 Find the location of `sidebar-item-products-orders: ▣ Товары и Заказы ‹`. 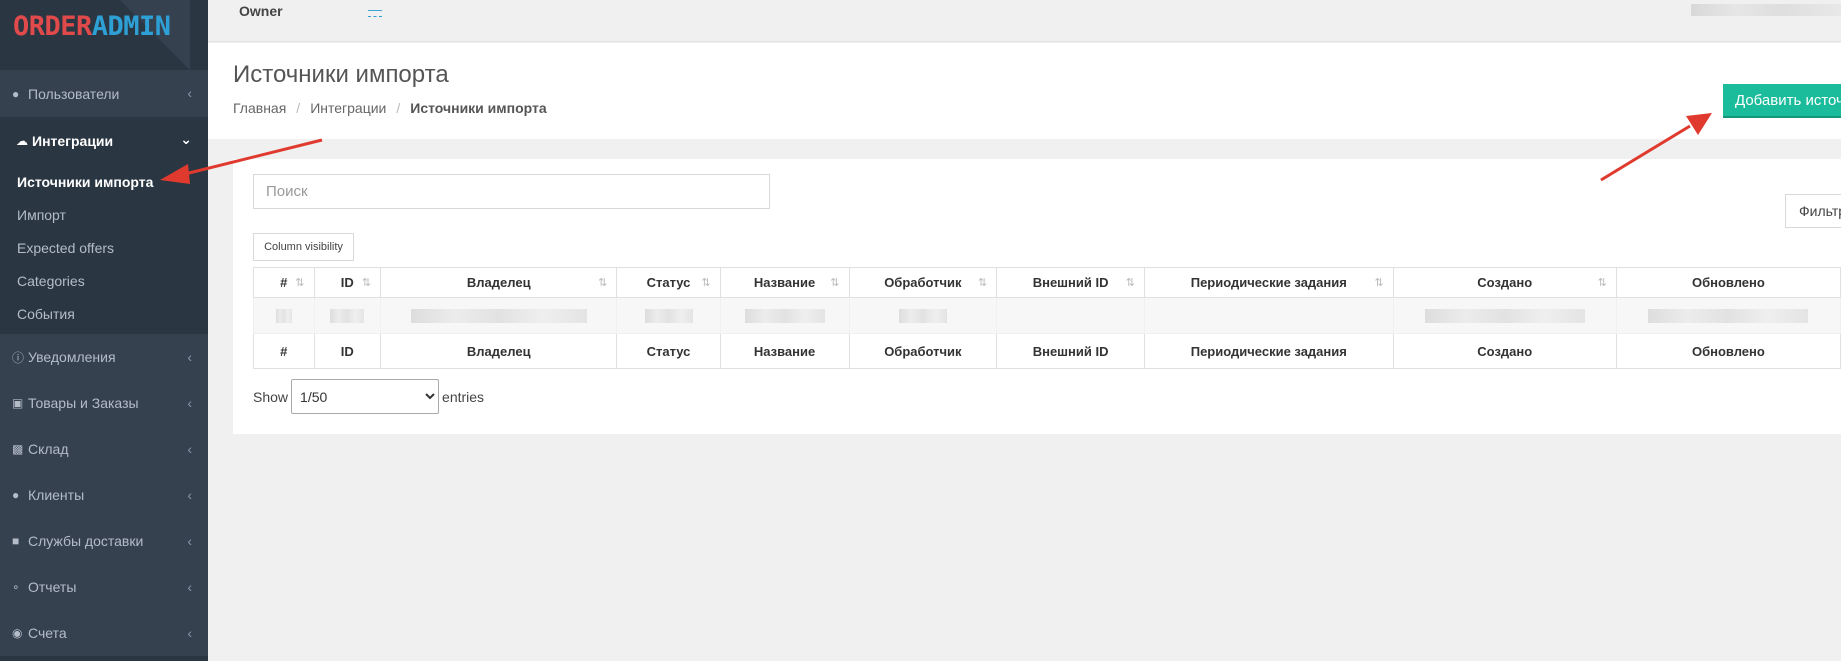

sidebar-item-products-orders: ▣ Товары и Заказы ‹ is located at coordinates (104, 403).